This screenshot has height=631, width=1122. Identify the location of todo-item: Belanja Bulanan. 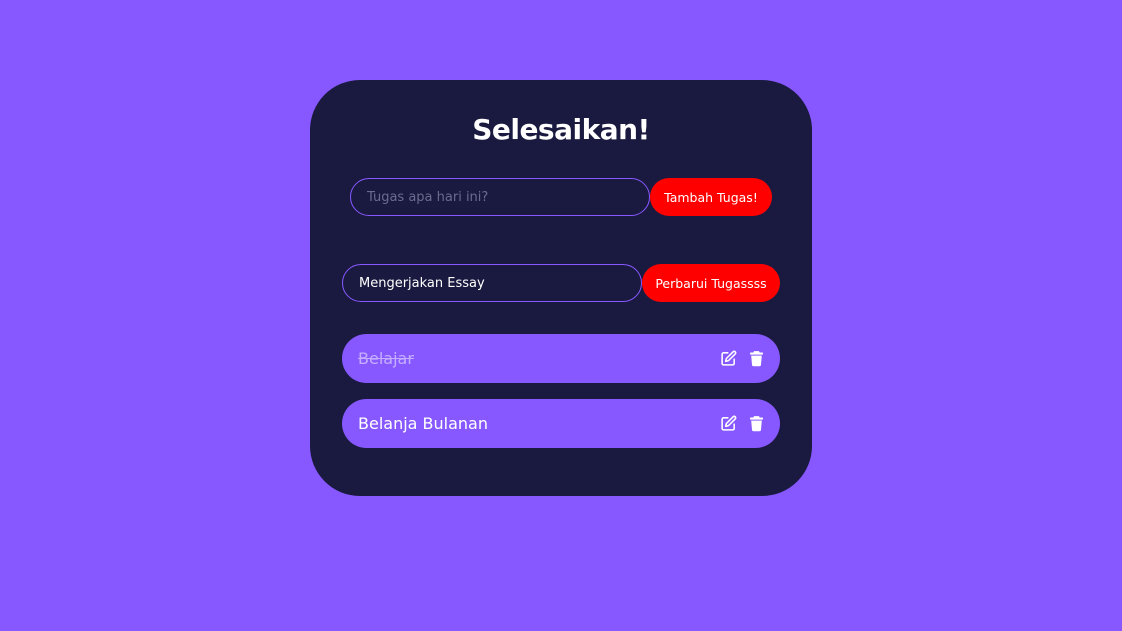
(561, 423).